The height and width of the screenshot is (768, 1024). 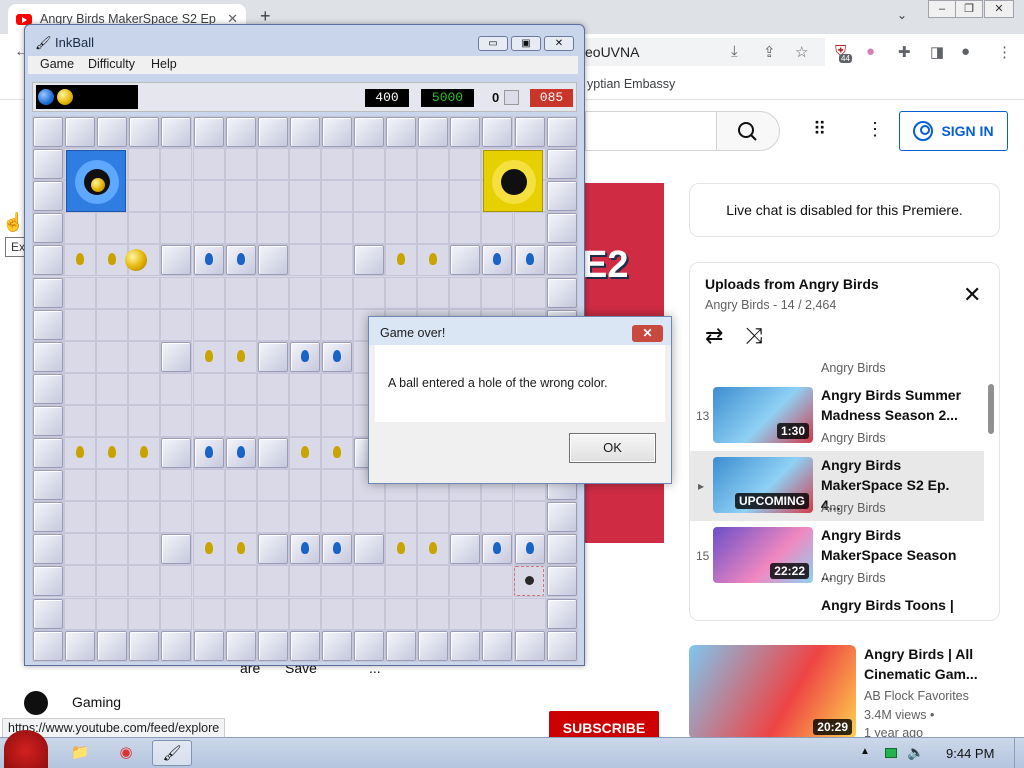 What do you see at coordinates (904, 52) in the screenshot?
I see `extensions-puzzle-icon: ✚` at bounding box center [904, 52].